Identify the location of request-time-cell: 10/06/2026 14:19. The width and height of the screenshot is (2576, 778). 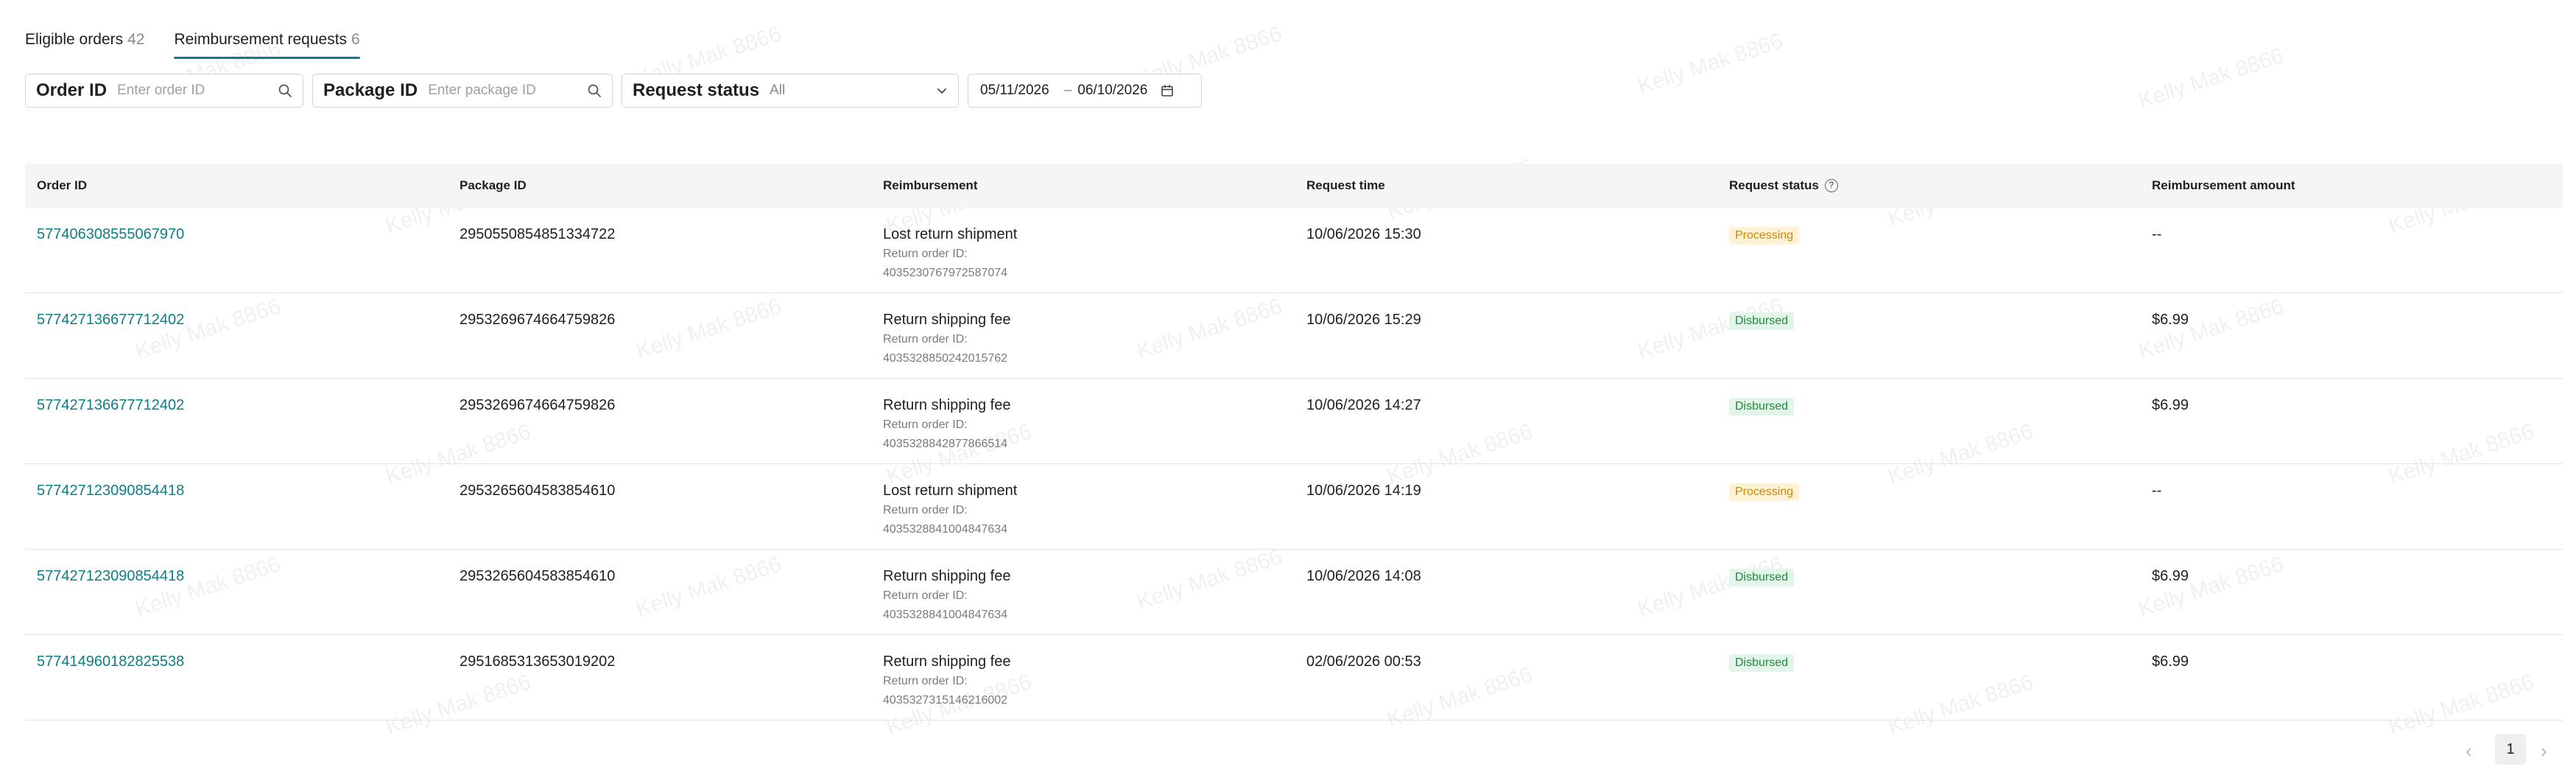
(1363, 491).